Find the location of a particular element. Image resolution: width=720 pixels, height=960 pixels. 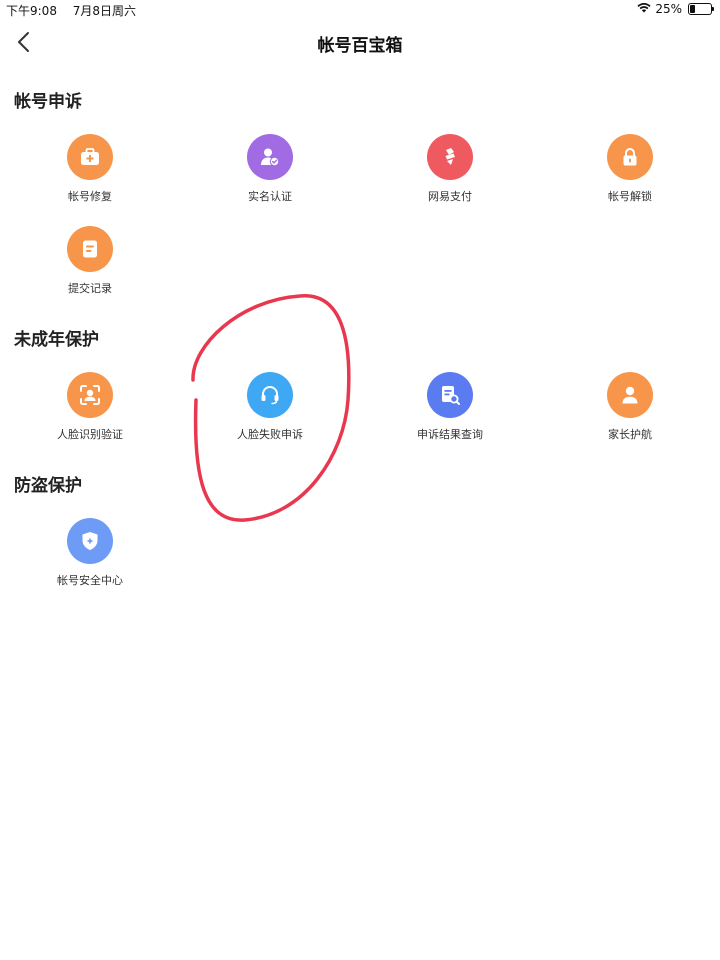

status-left: 下午9:08 7月8日周六 is located at coordinates (77, 10).